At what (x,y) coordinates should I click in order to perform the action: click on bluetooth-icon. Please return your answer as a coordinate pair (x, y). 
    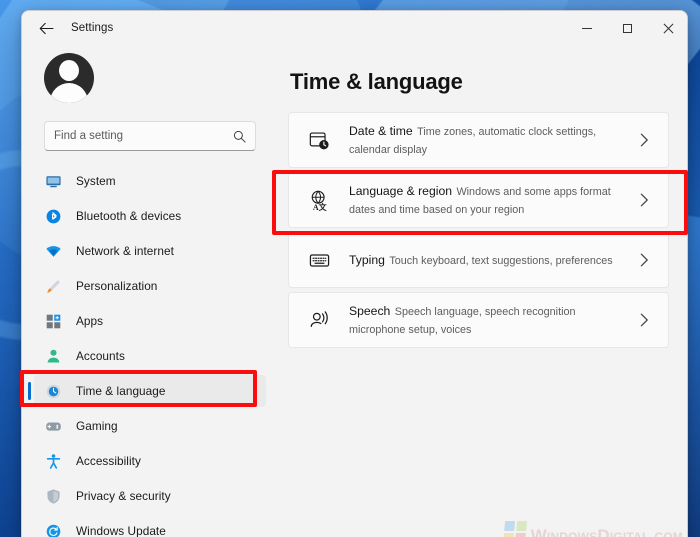
    Looking at the image, I should click on (53, 216).